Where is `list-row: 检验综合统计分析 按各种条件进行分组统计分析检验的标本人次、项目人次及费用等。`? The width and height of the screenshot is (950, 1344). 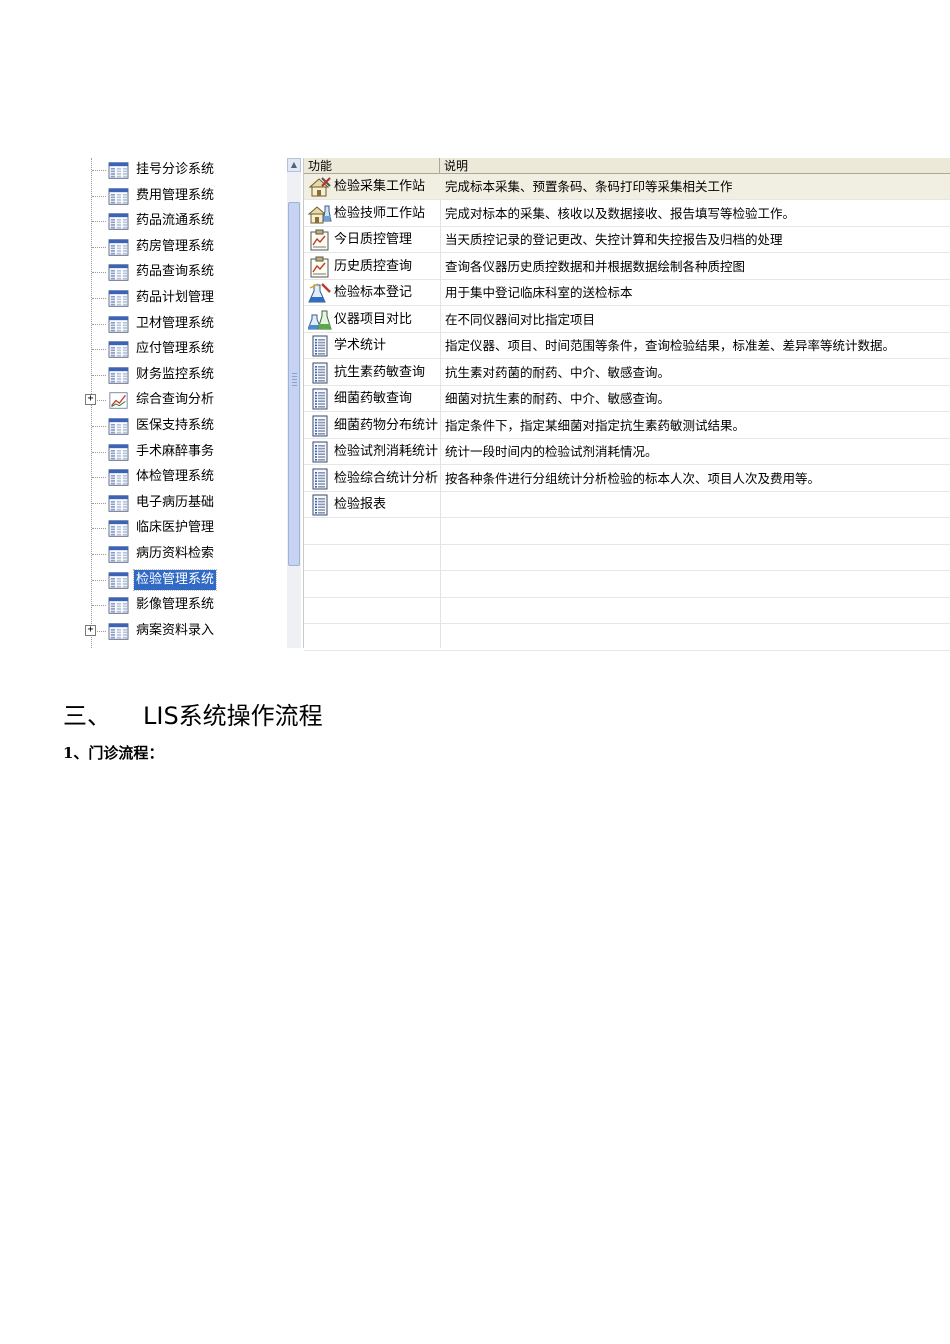
list-row: 检验综合统计分析 按各种条件进行分组统计分析检验的标本人次、项目人次及费用等。 is located at coordinates (627, 479).